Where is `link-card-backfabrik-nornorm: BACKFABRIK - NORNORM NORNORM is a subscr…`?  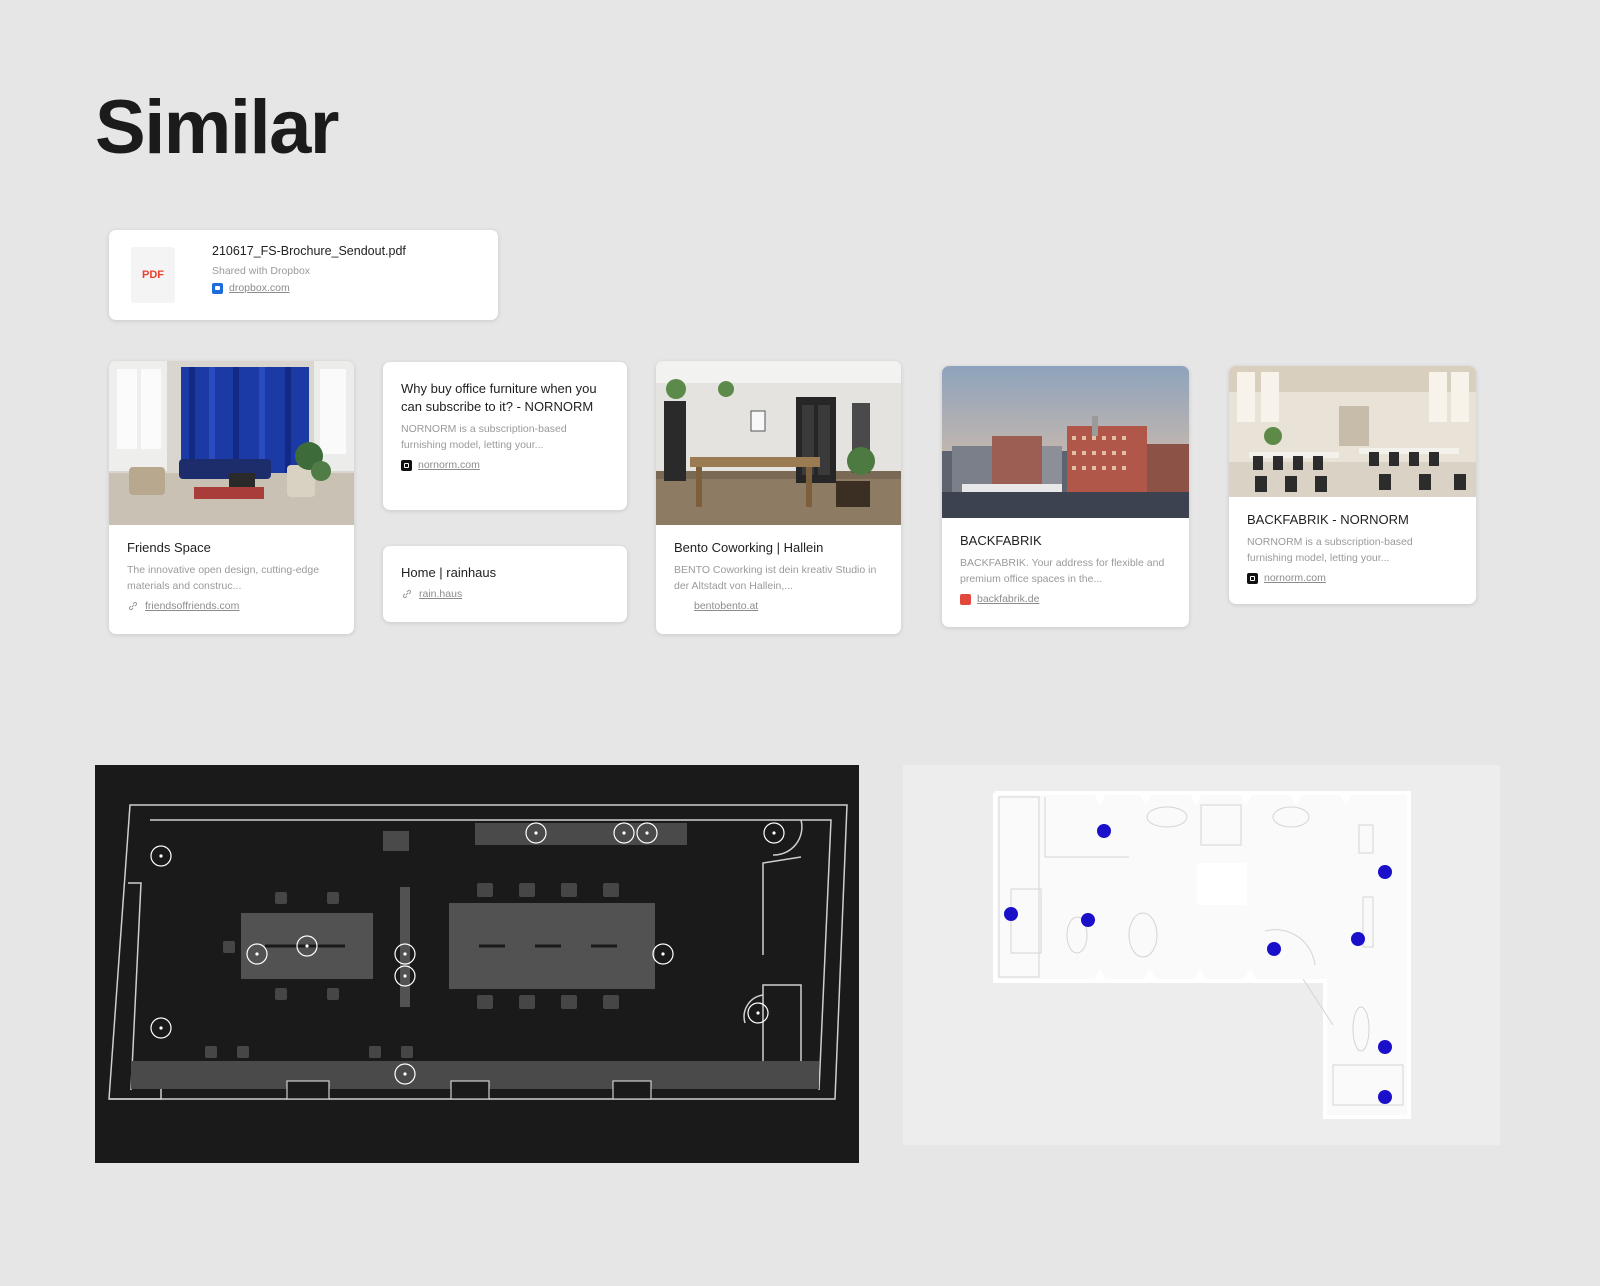 link-card-backfabrik-nornorm: BACKFABRIK - NORNORM NORNORM is a subscr… is located at coordinates (1352, 485).